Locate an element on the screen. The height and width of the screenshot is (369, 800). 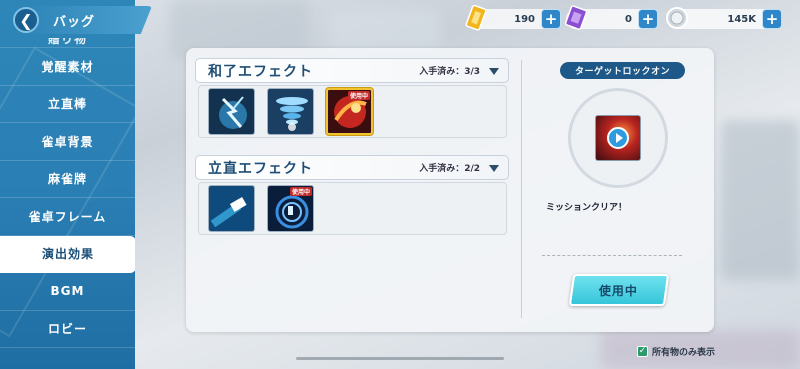
panel-divider is located at coordinates (521, 189).